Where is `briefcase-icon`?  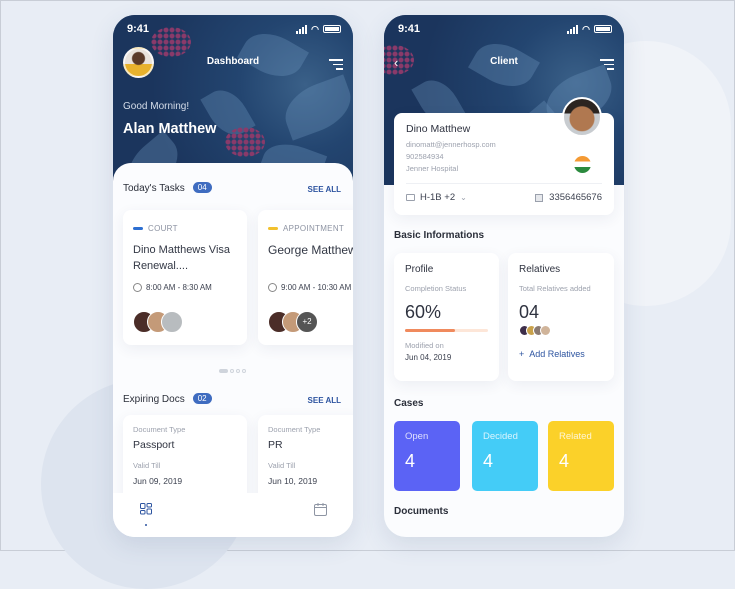 briefcase-icon is located at coordinates (410, 197).